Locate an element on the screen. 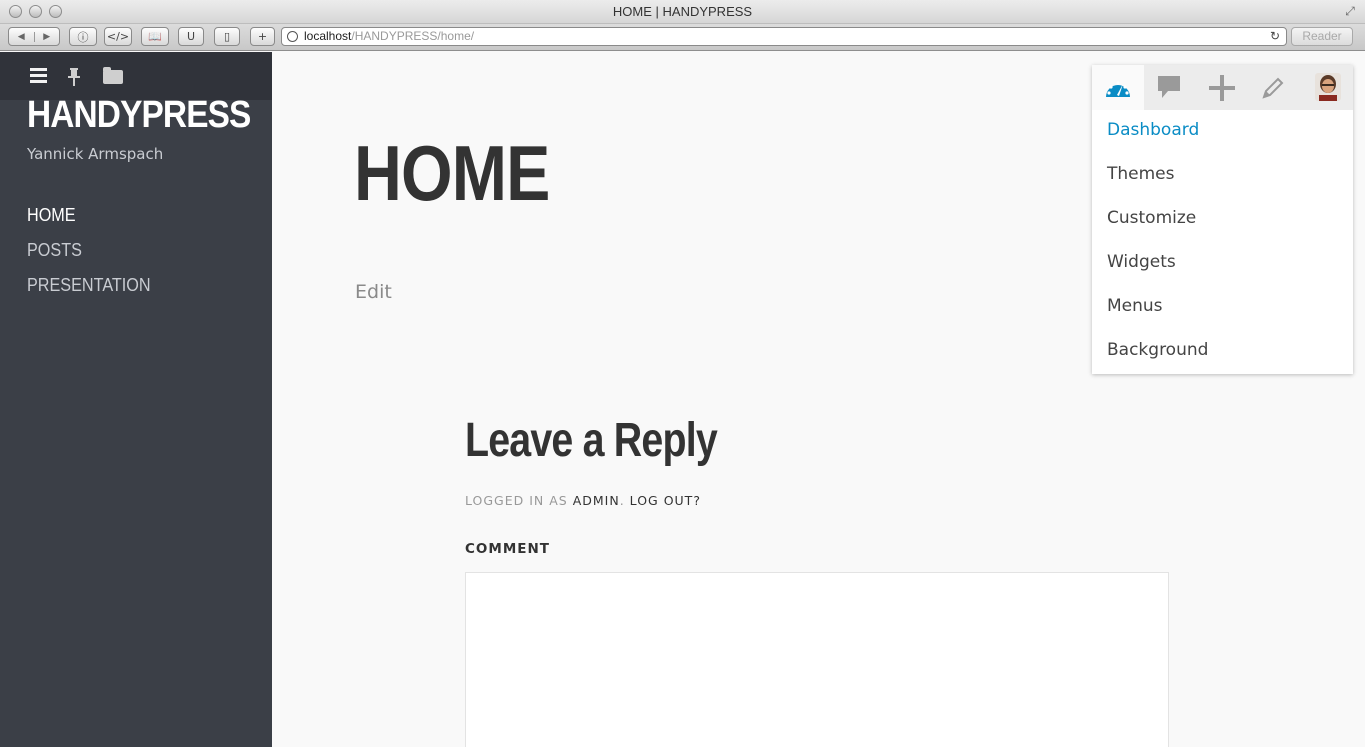 This screenshot has height=747, width=1365. logout-link: LOG OUT? is located at coordinates (665, 500).